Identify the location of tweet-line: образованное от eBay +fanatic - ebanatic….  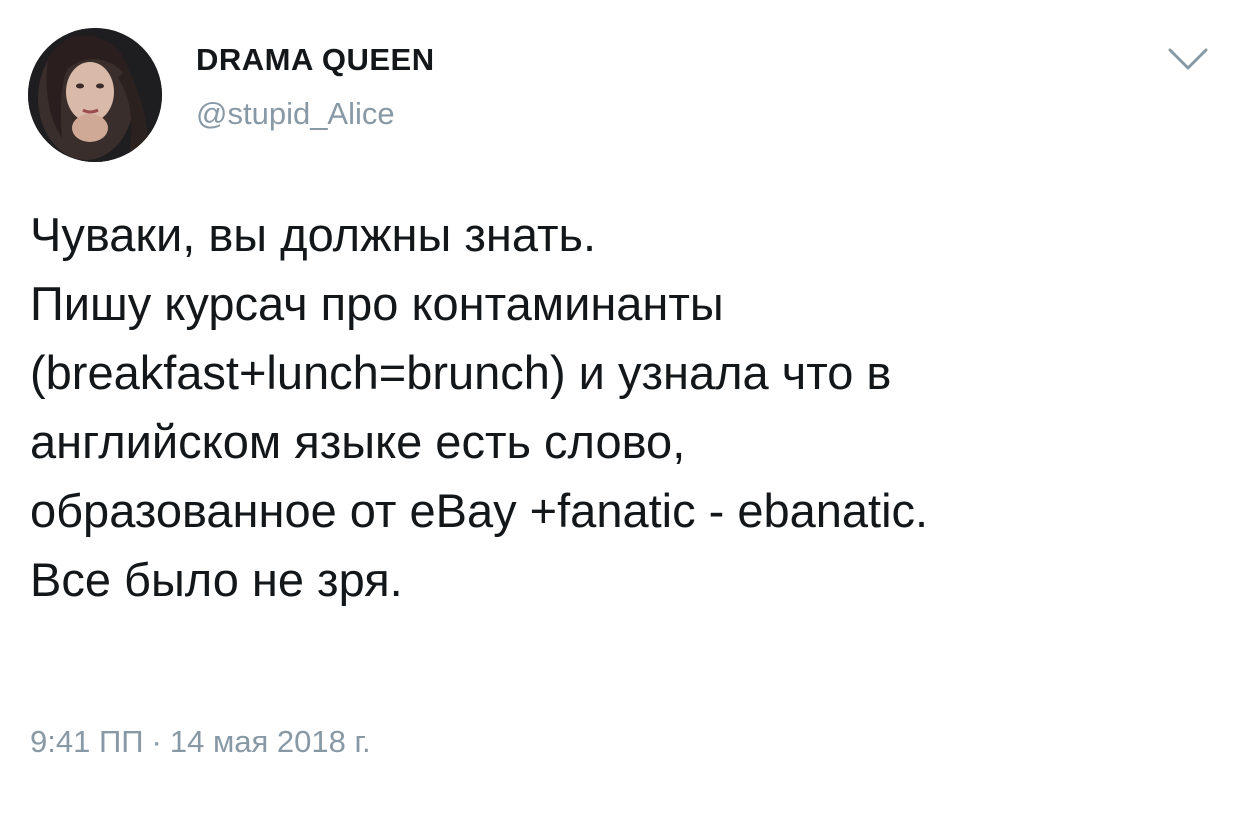
(479, 510).